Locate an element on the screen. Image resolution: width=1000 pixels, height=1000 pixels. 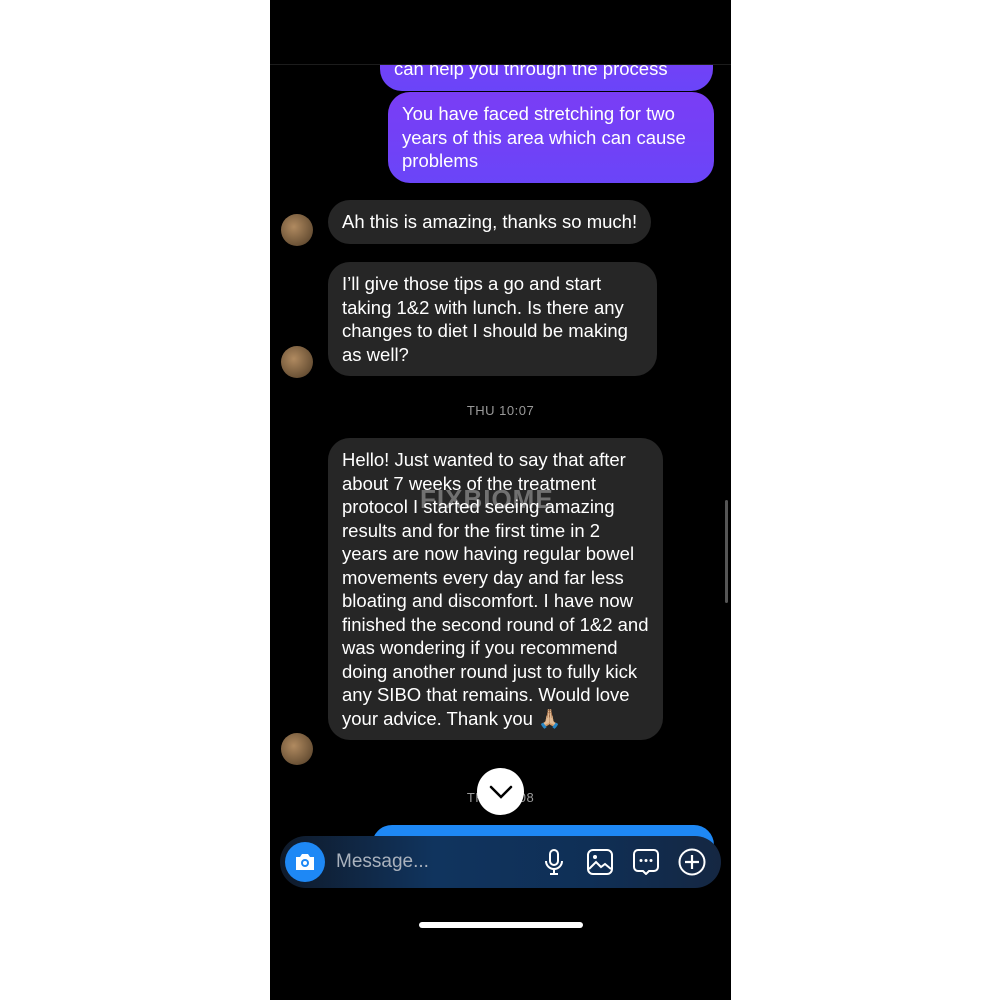
plus-circle-icon is located at coordinates (692, 862).